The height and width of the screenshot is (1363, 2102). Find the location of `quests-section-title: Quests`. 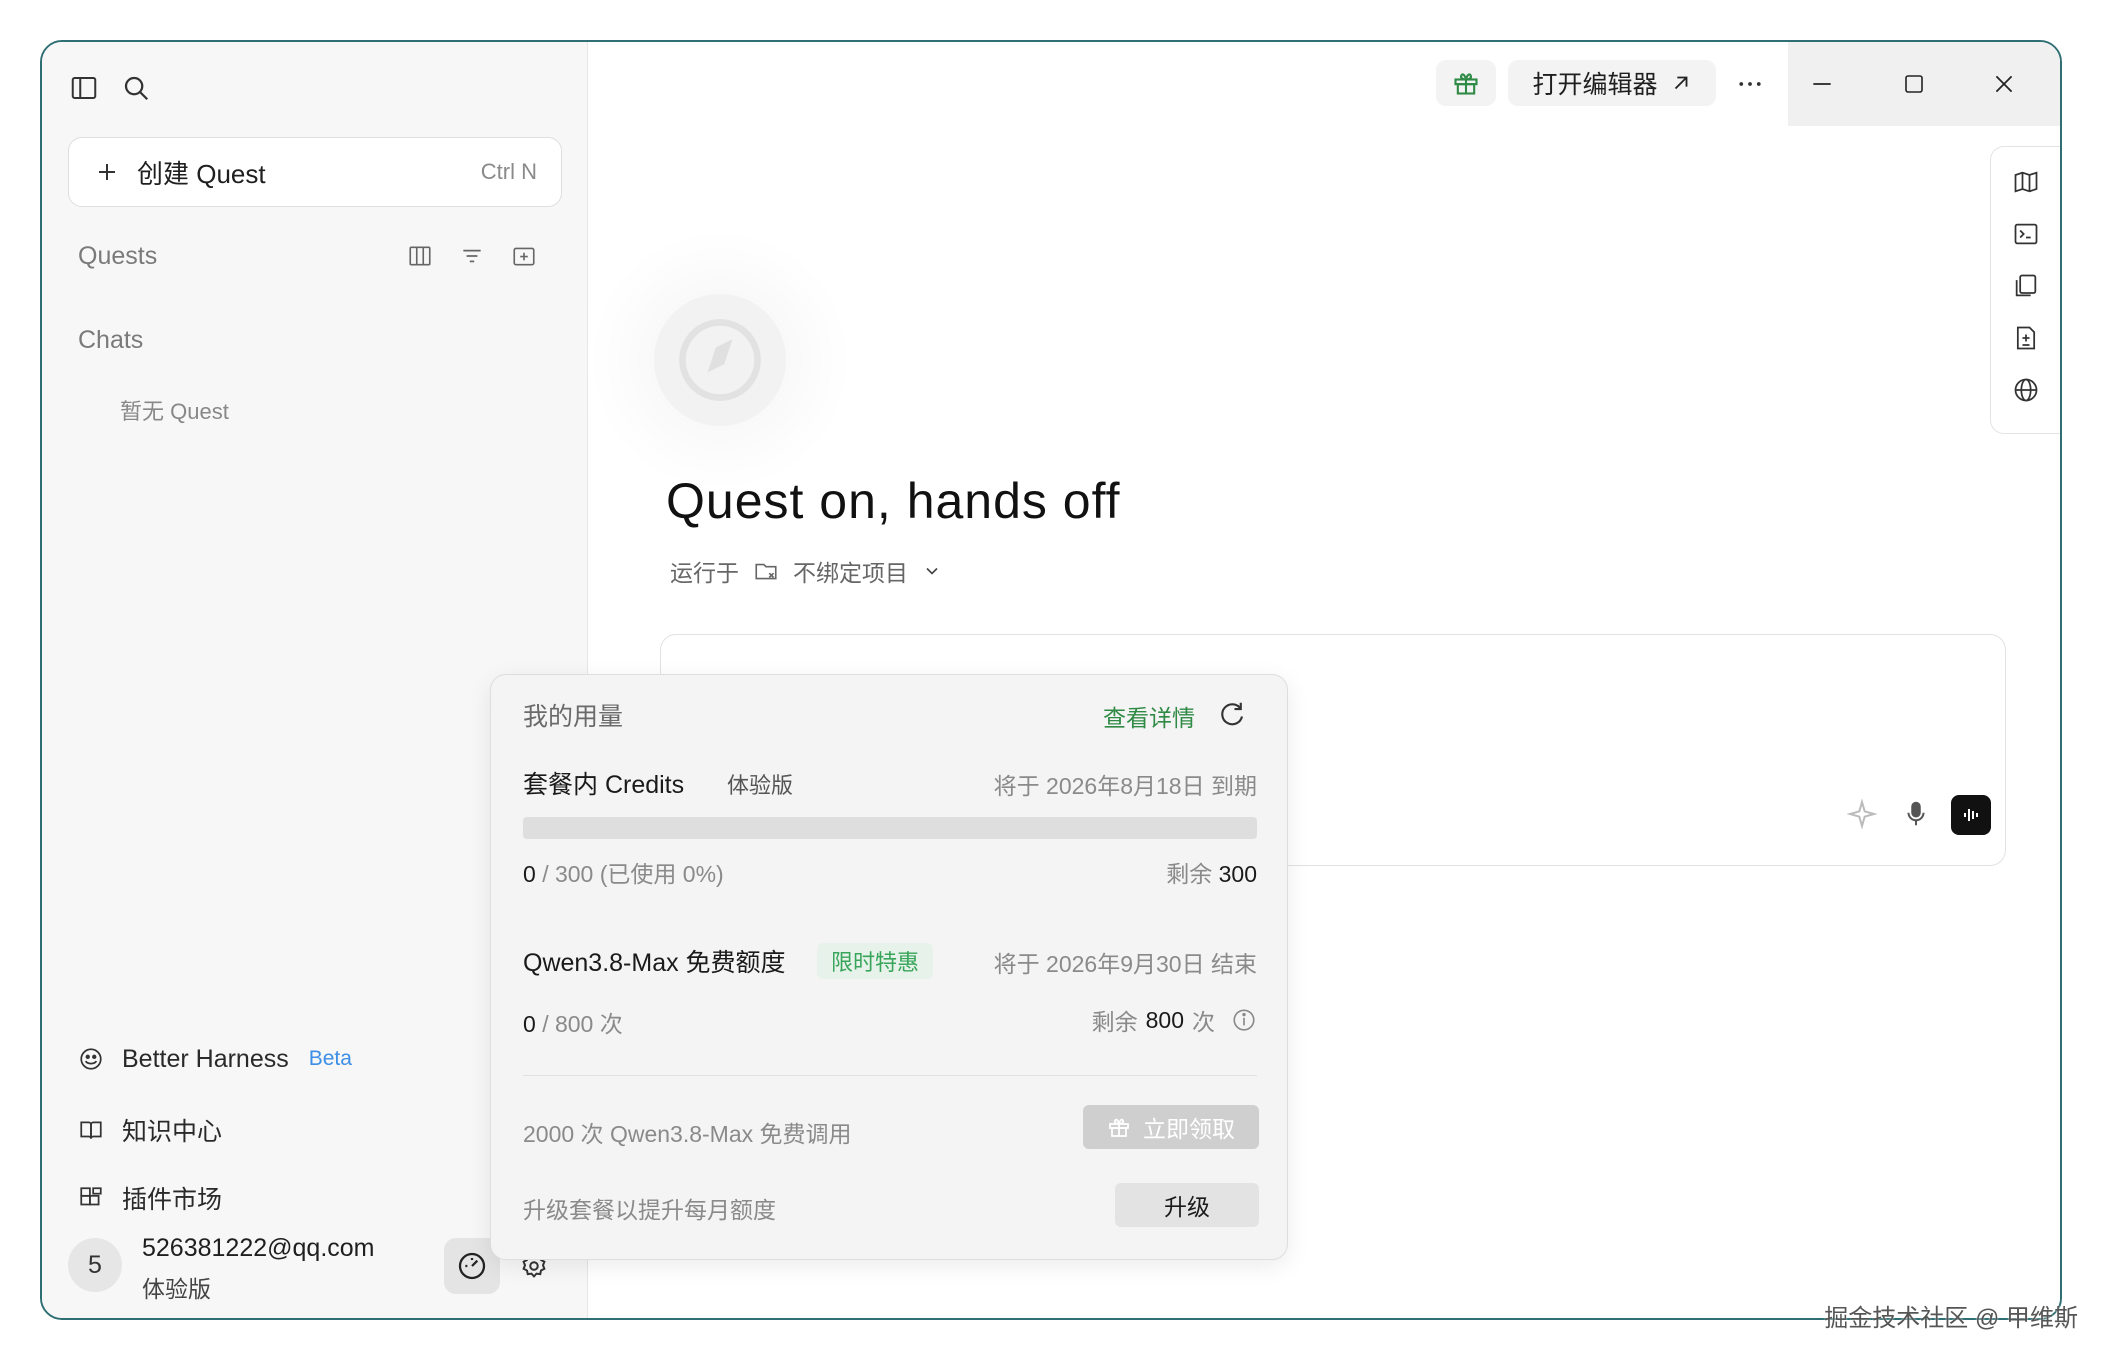

quests-section-title: Quests is located at coordinates (118, 256).